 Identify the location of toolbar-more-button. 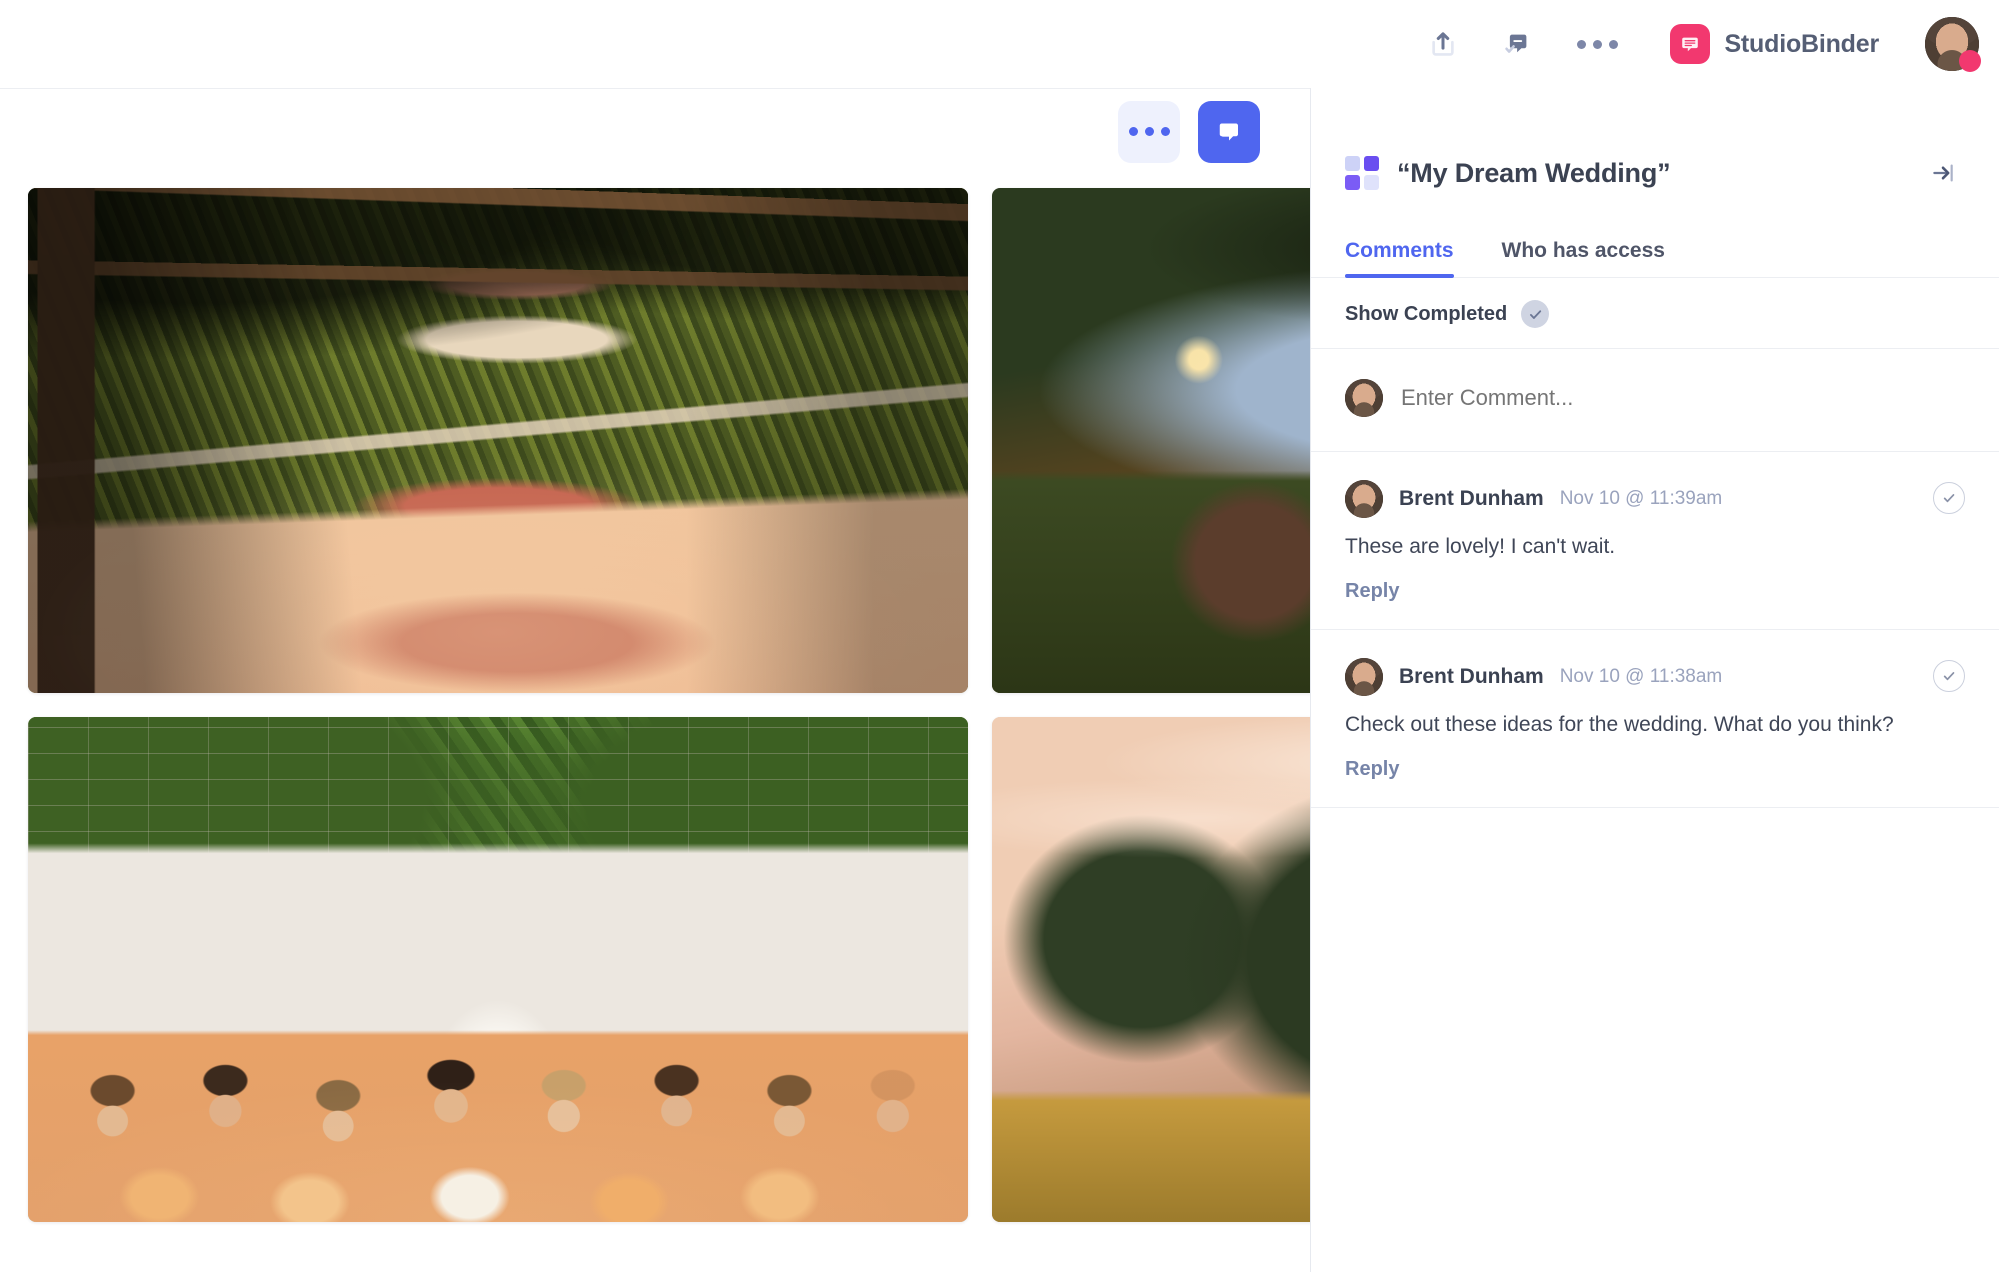
(1149, 131).